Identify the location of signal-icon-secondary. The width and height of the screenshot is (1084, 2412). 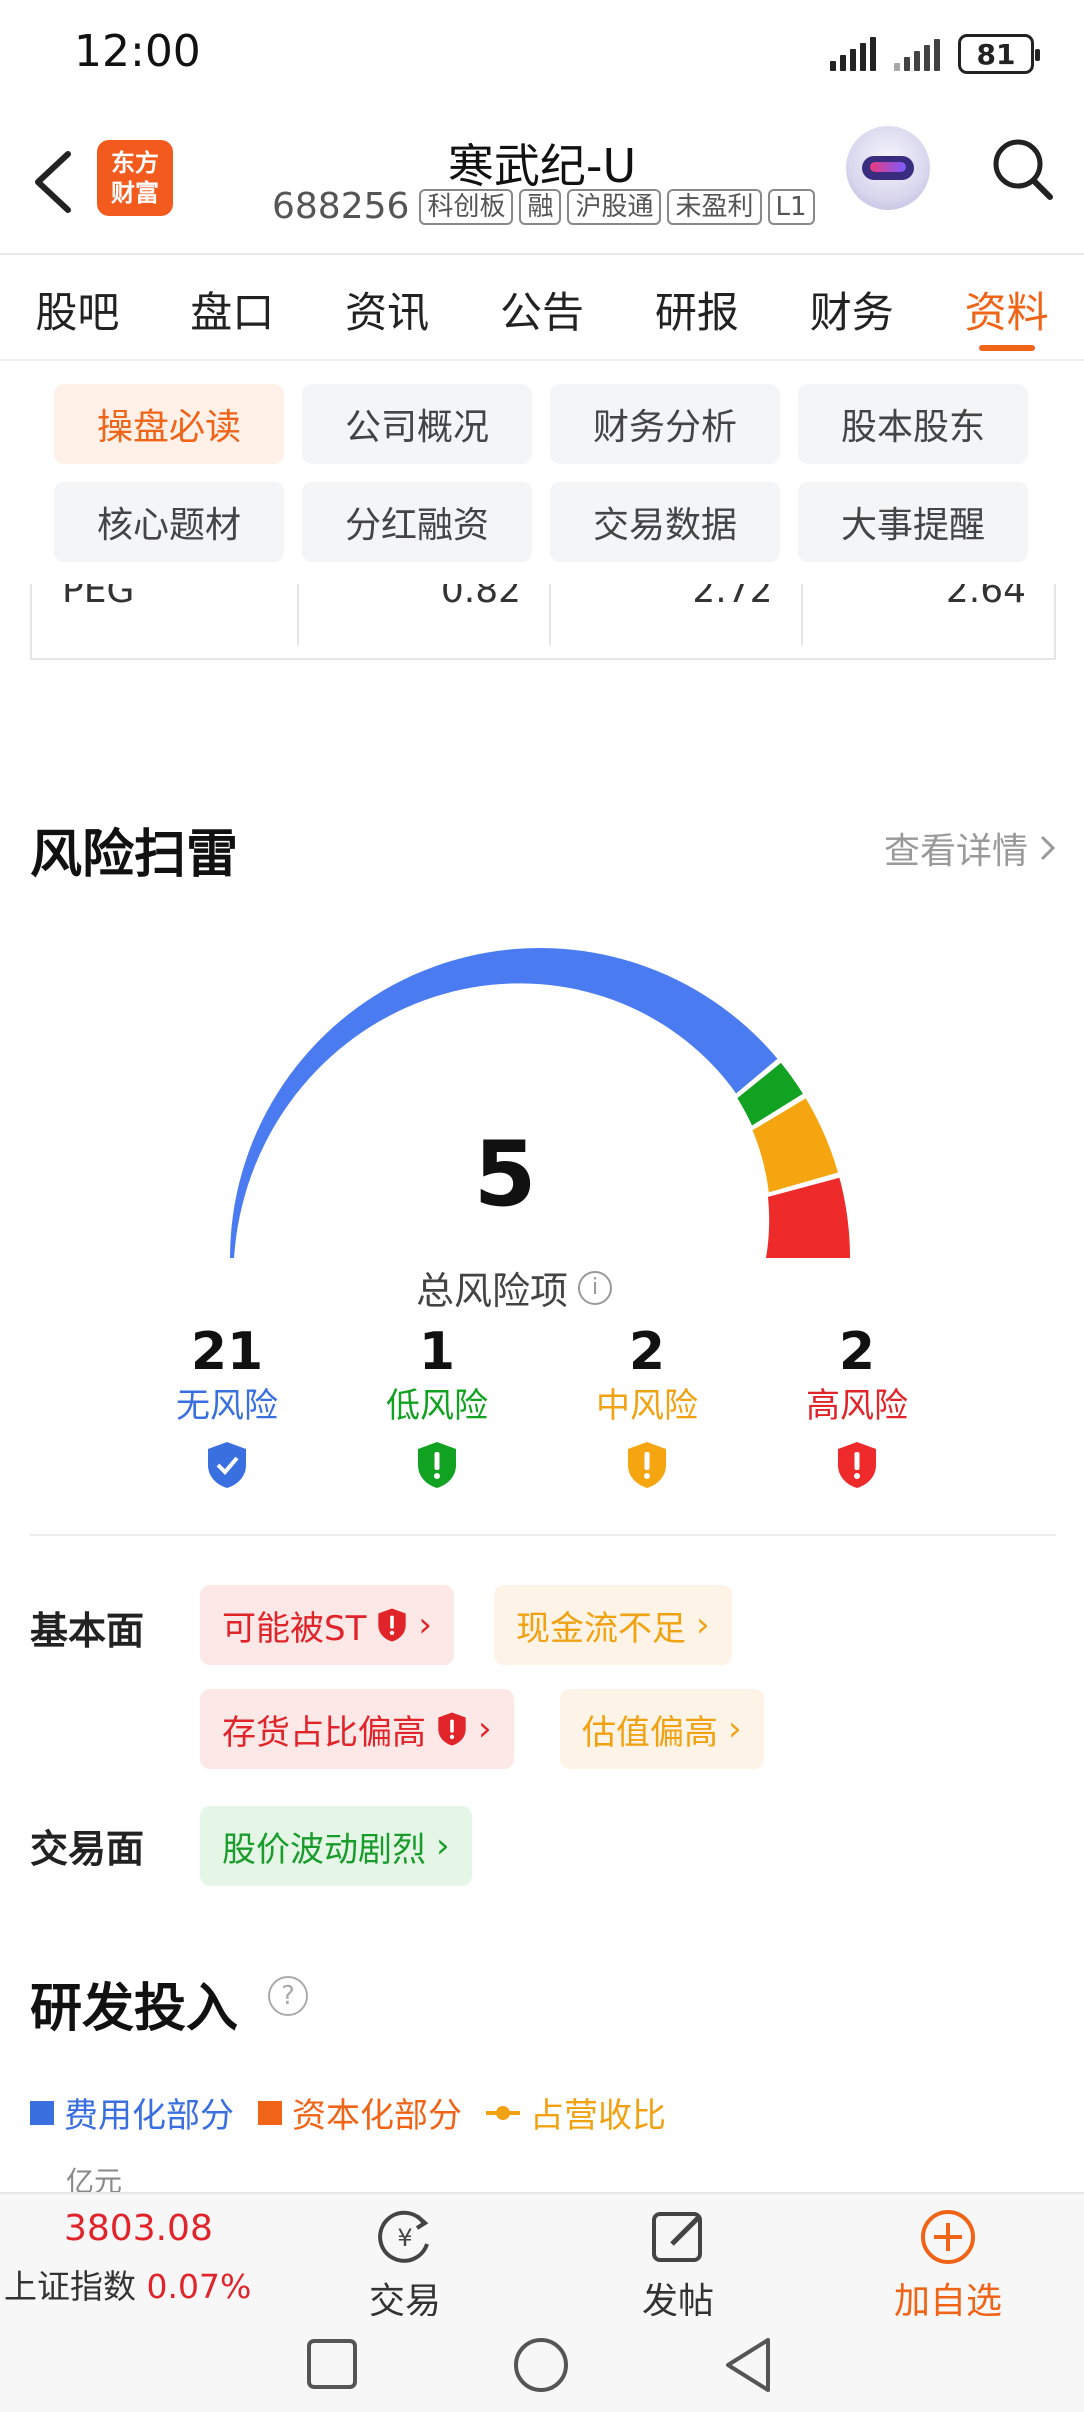
(917, 54).